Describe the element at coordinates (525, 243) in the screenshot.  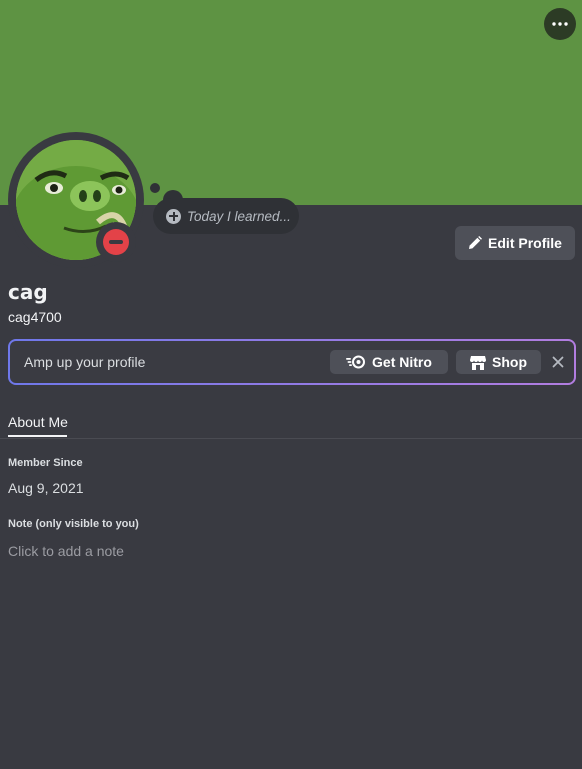
I see `edit-profile-label: Edit Profile` at that location.